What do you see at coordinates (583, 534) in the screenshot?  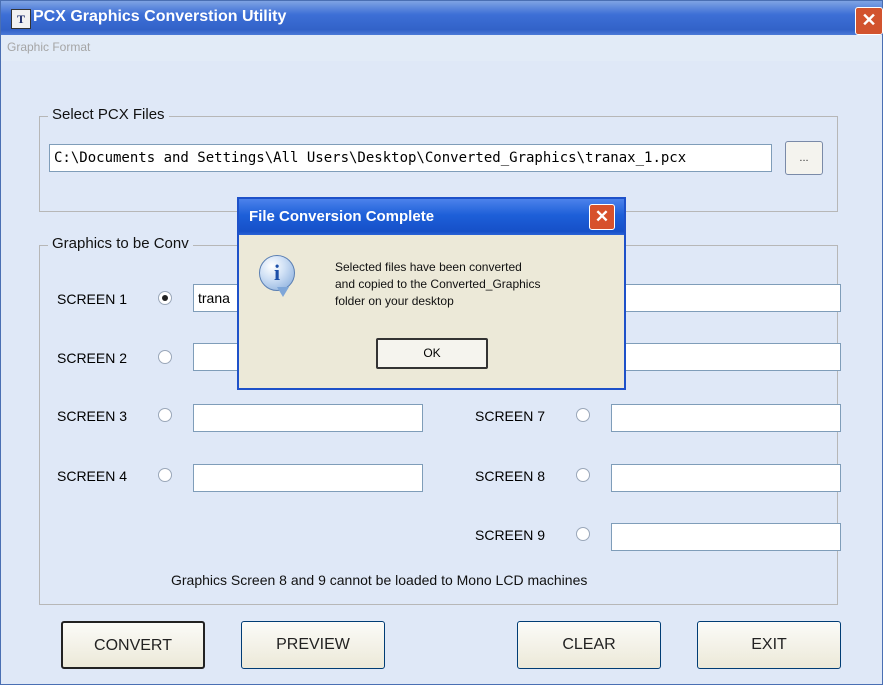 I see `screen-9-radio` at bounding box center [583, 534].